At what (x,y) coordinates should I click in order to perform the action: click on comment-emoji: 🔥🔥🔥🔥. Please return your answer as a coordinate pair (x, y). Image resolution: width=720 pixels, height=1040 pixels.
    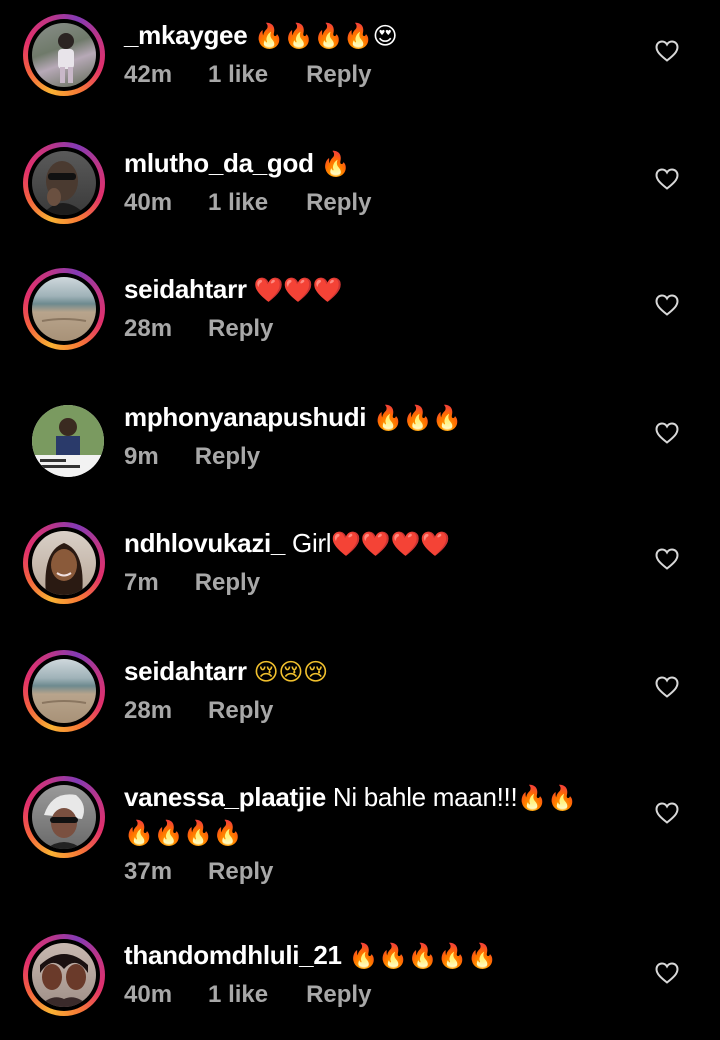
    Looking at the image, I should click on (183, 833).